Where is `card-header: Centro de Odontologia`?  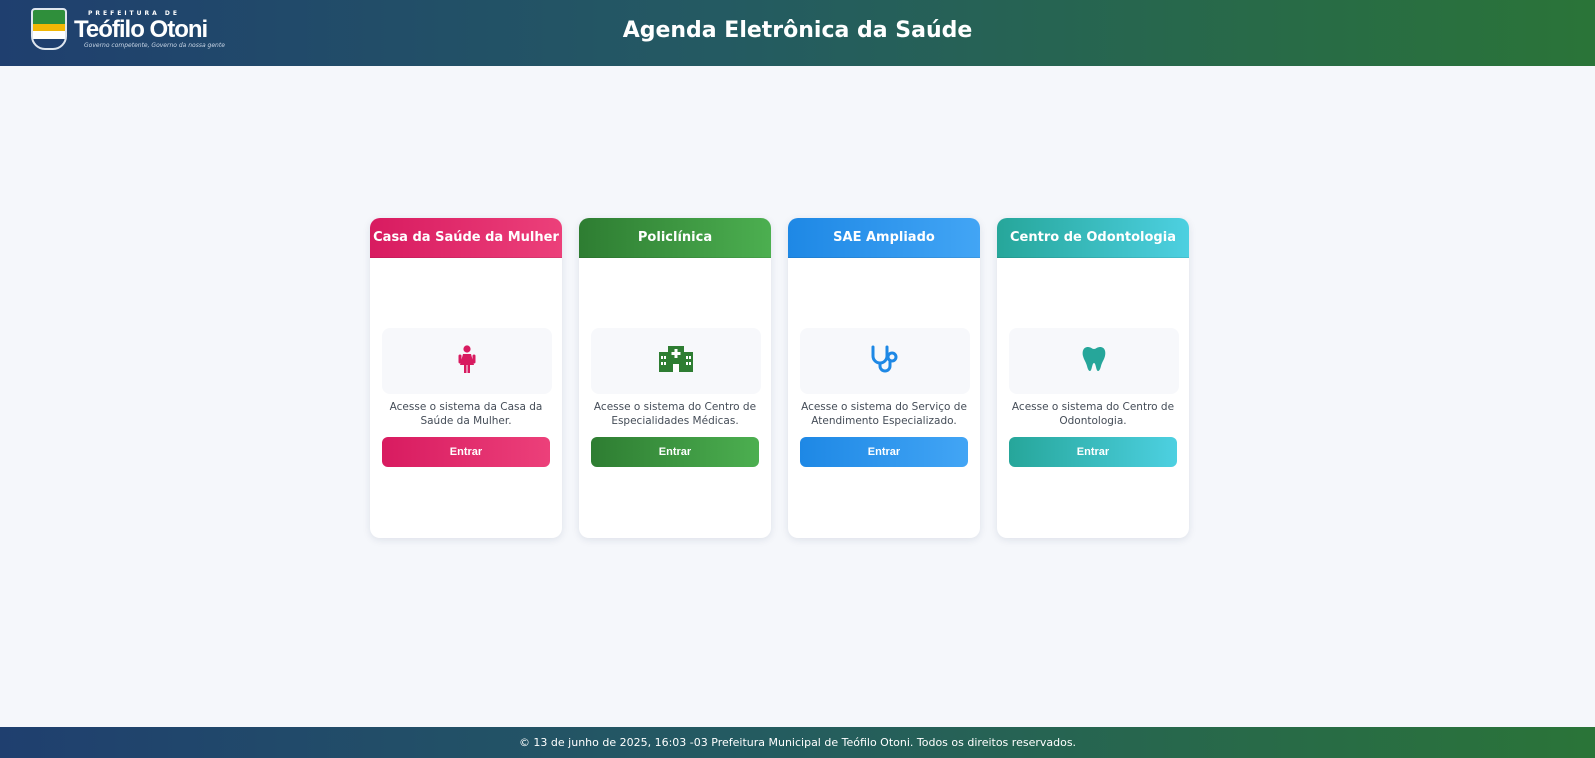 card-header: Centro de Odontologia is located at coordinates (1093, 238).